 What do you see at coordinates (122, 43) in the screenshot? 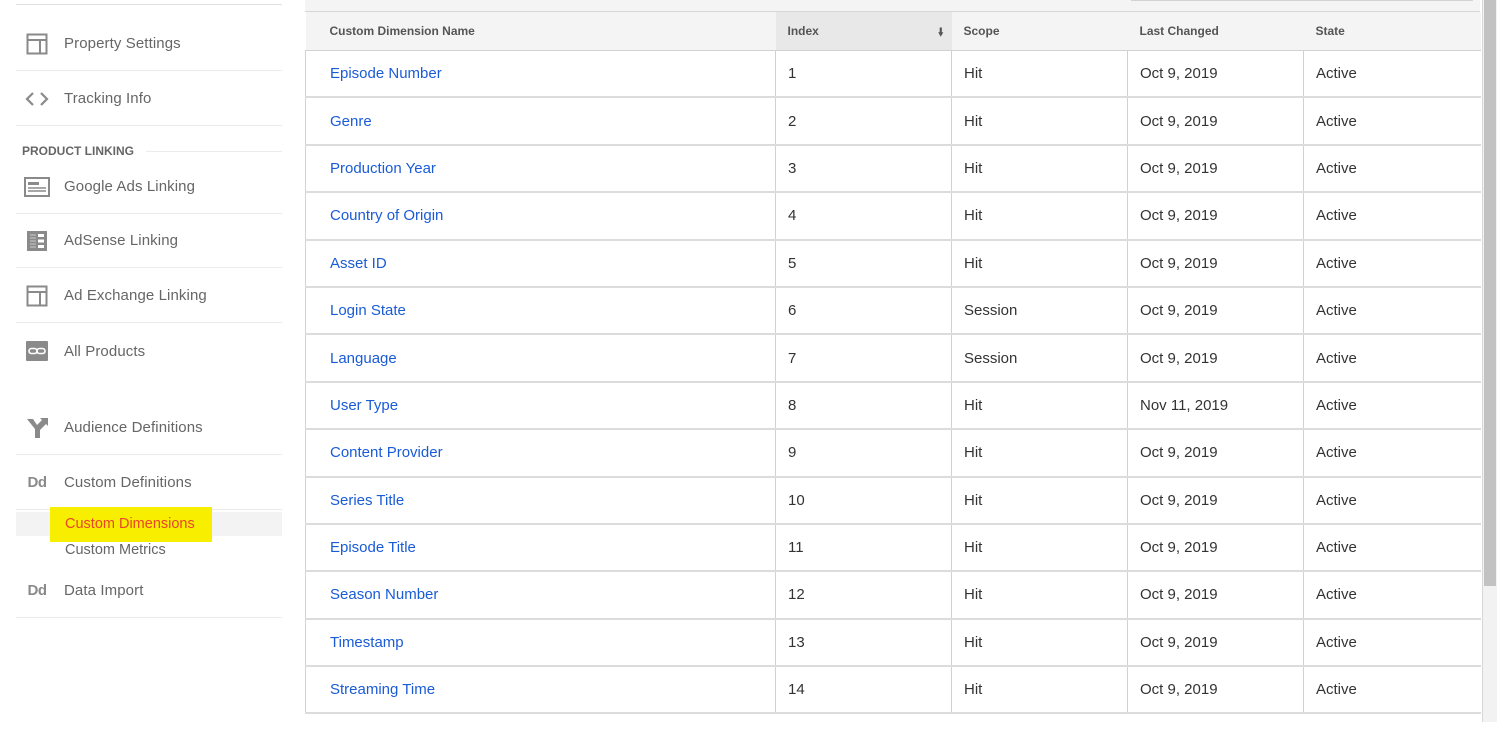
I see `sidebar-item-label: Property Settings` at bounding box center [122, 43].